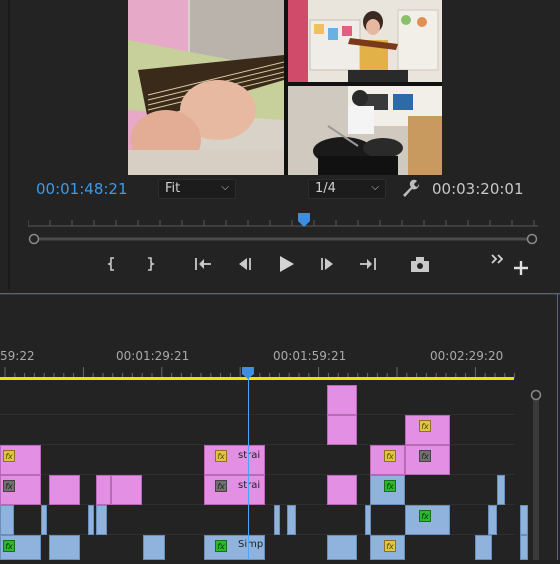  What do you see at coordinates (347, 189) in the screenshot?
I see `playback-resolution-dropdown: 1/4 ⌵` at bounding box center [347, 189].